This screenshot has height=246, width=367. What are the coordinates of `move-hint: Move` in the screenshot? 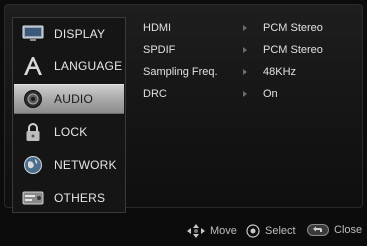 It's located at (212, 231).